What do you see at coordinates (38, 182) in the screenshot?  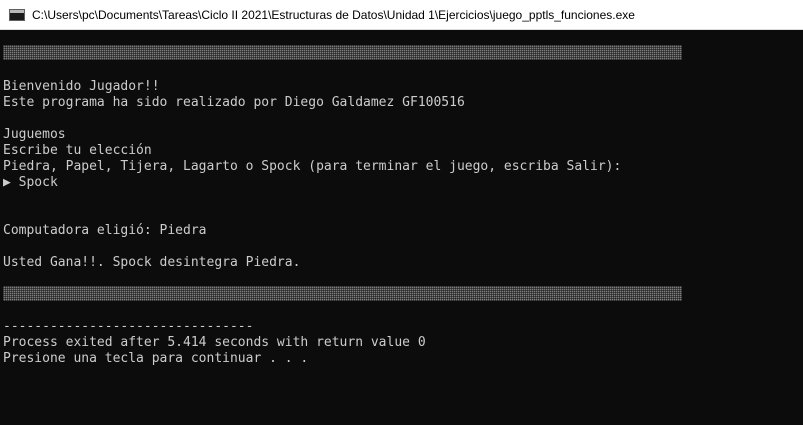 I see `user-input: Spock` at bounding box center [38, 182].